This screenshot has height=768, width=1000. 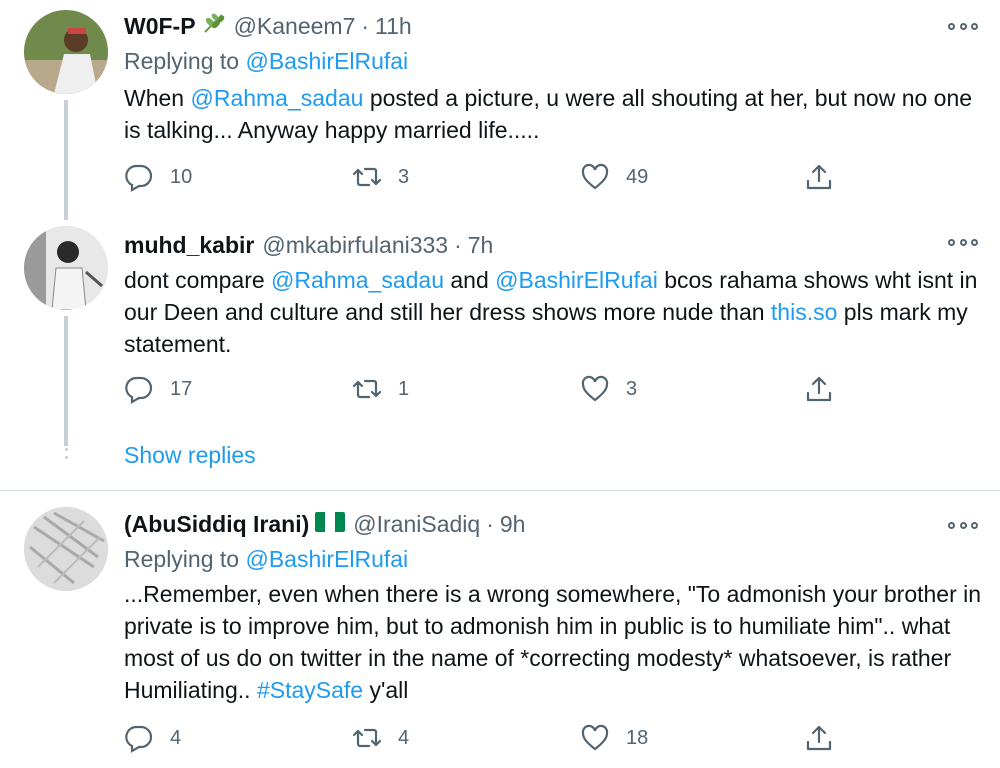 What do you see at coordinates (484, 740) in the screenshot?
I see `tweet-actions: 4 4 18` at bounding box center [484, 740].